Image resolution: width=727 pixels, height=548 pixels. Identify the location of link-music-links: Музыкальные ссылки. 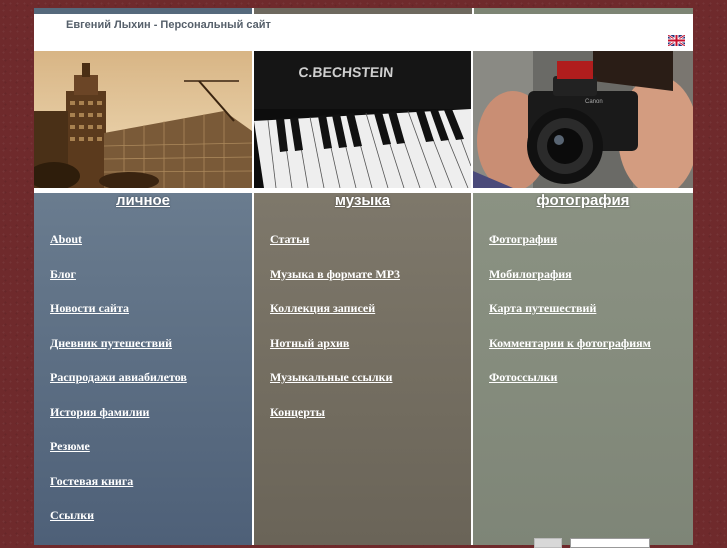
(331, 377).